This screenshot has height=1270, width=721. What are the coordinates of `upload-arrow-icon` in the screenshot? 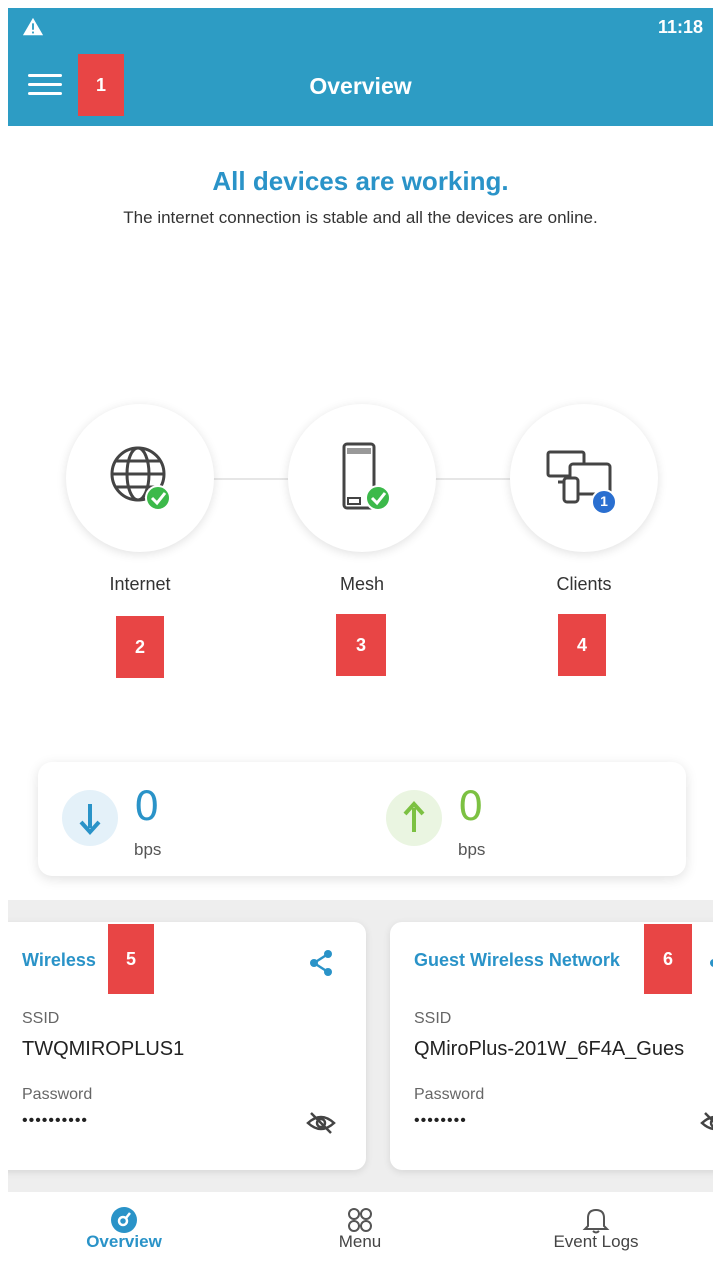 It's located at (414, 818).